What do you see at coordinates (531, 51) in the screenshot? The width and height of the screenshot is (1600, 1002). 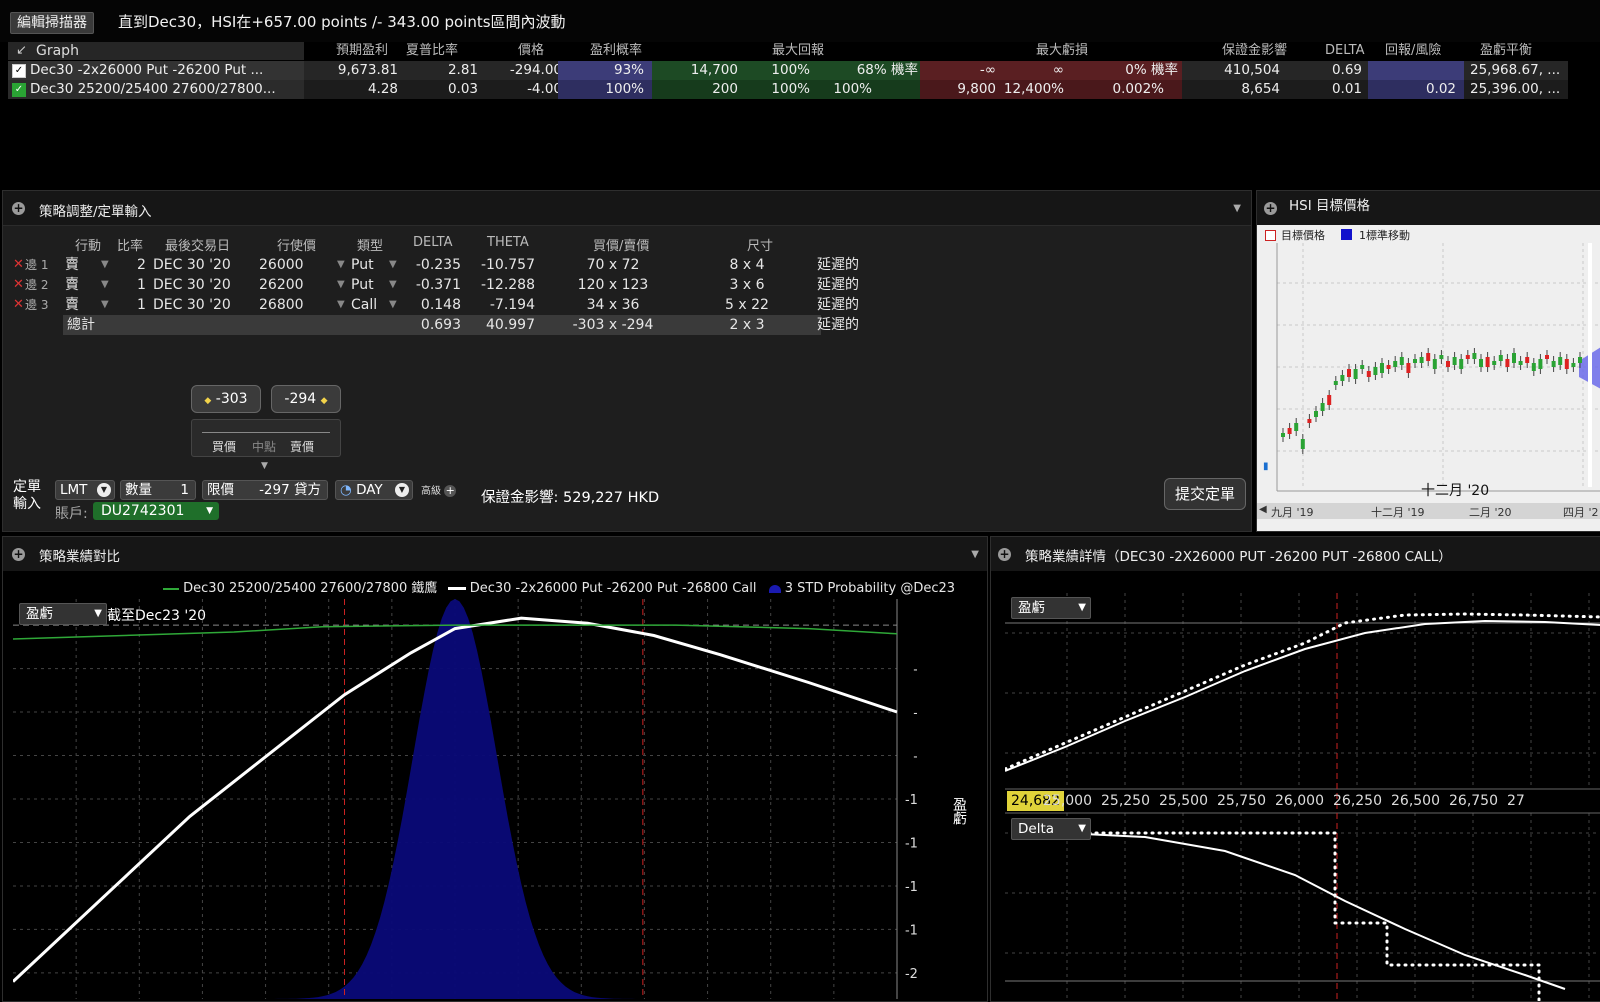 I see `col-price: 價格` at bounding box center [531, 51].